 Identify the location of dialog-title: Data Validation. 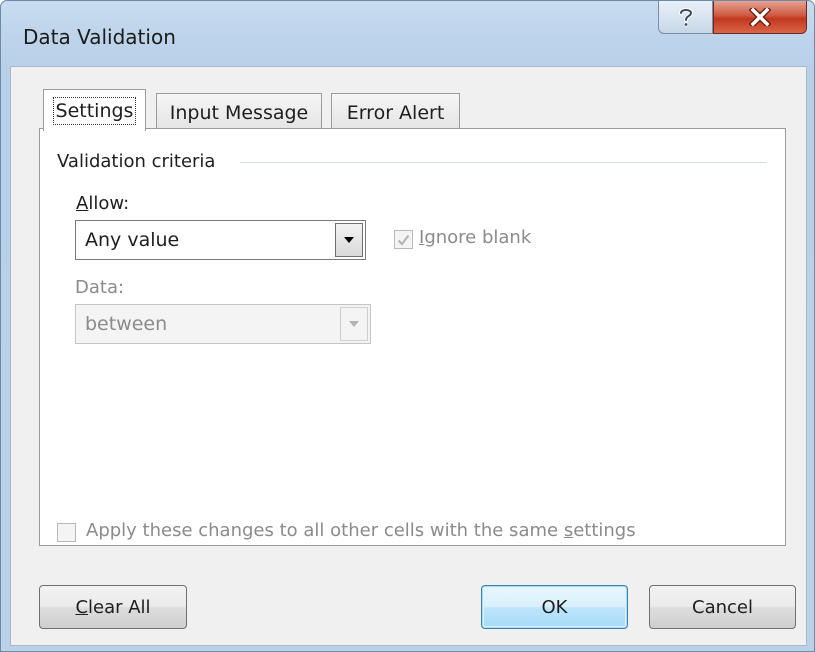
(99, 37).